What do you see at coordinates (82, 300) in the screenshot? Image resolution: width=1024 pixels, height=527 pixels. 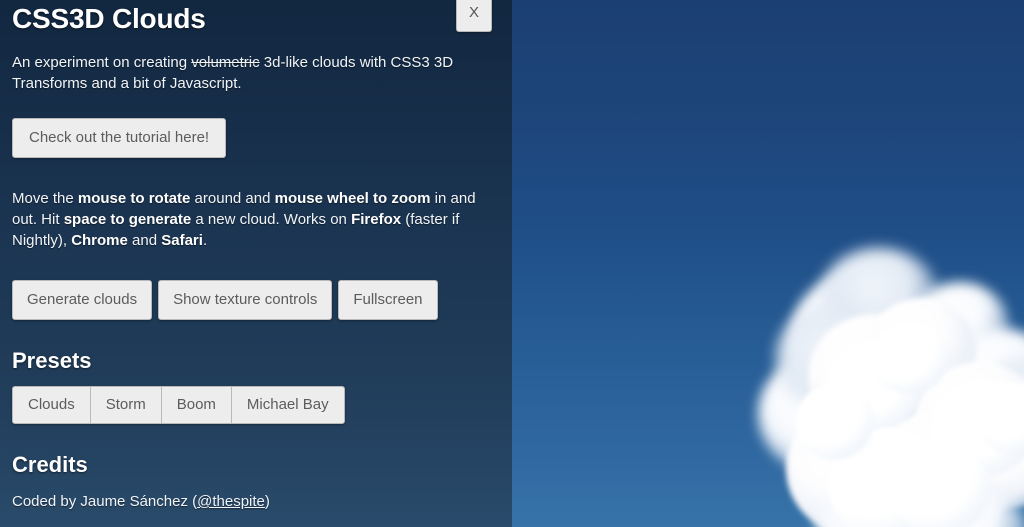 I see `generate-clouds-button: Generate clouds` at bounding box center [82, 300].